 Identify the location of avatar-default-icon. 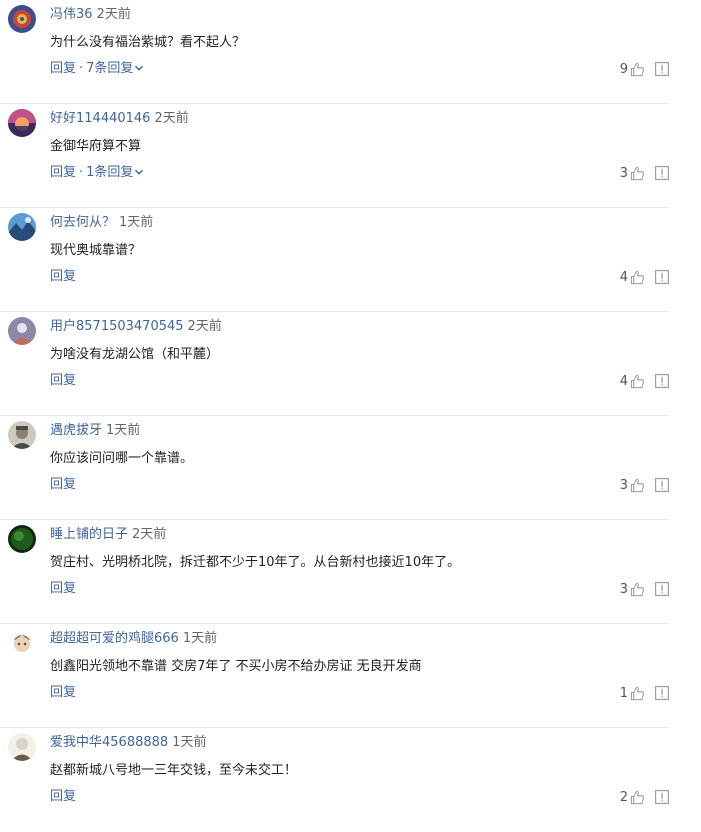
(22, 331).